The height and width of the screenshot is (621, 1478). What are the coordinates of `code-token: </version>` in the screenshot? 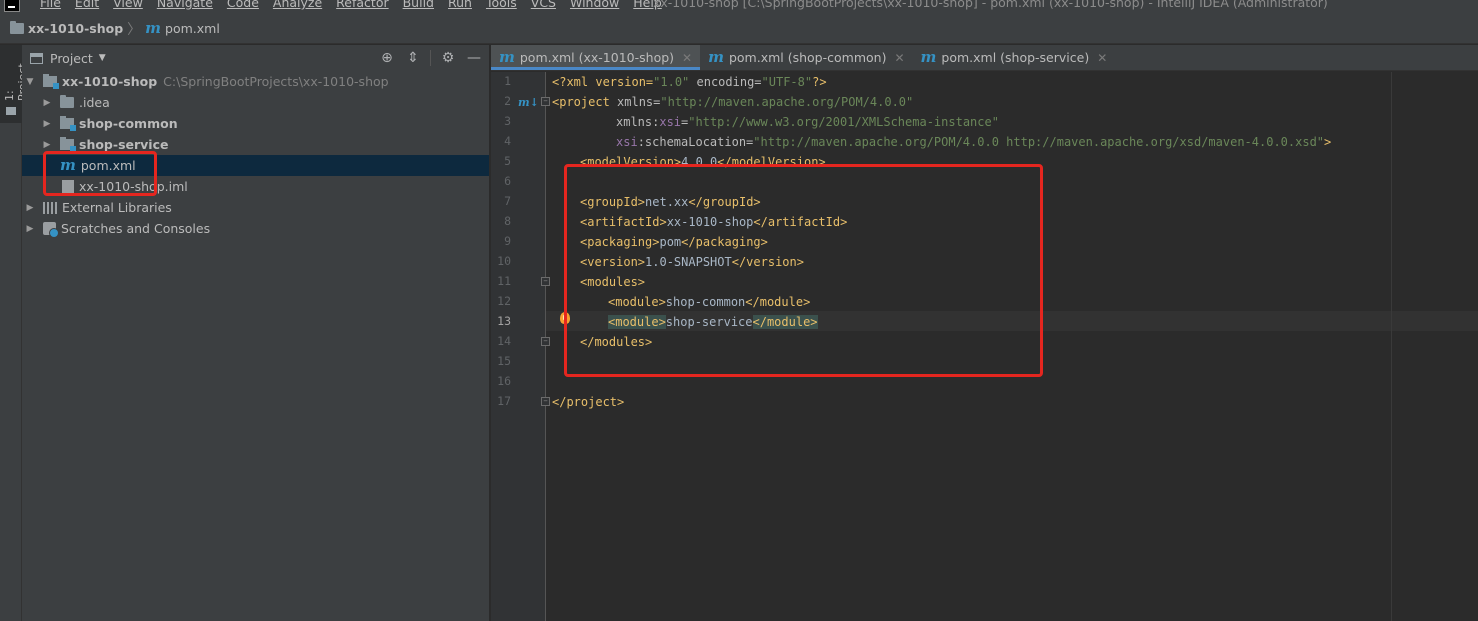 It's located at (767, 262).